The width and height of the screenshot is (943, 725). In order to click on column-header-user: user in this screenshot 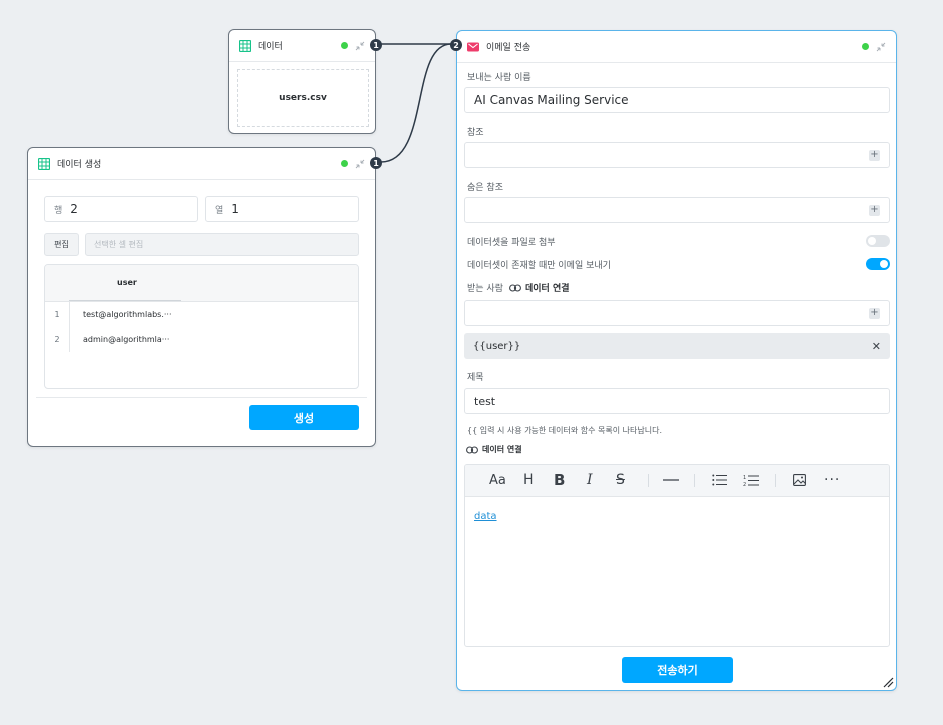, I will do `click(127, 282)`.